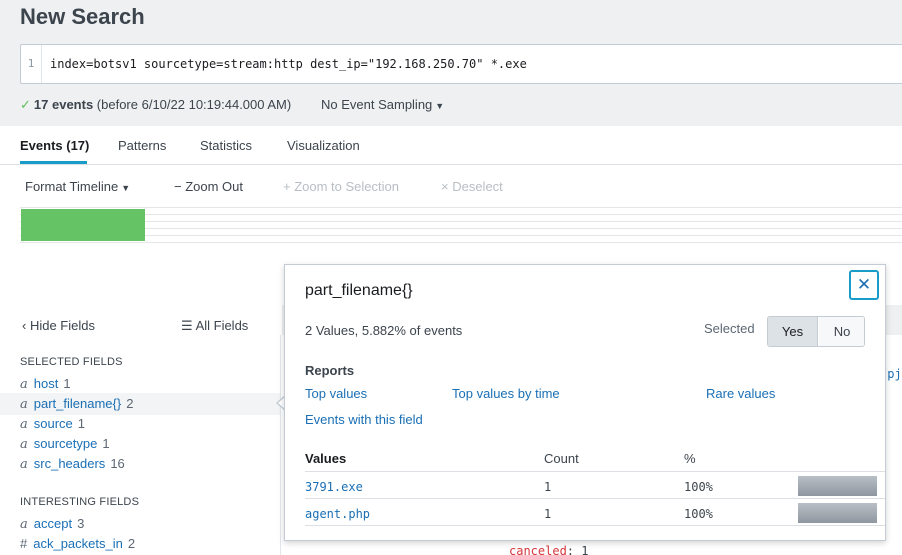 The height and width of the screenshot is (555, 902). What do you see at coordinates (336, 393) in the screenshot?
I see `top-values-link: Top values` at bounding box center [336, 393].